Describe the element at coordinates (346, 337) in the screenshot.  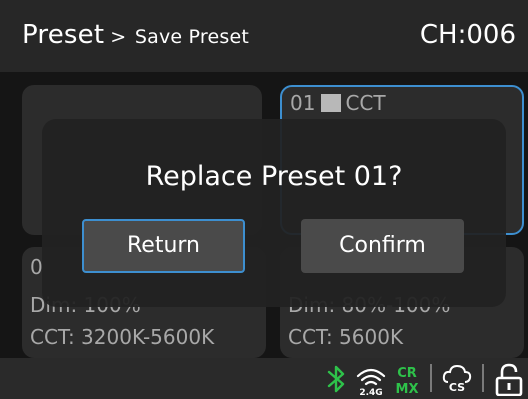
I see `preset-cct: CCT: 5600K` at that location.